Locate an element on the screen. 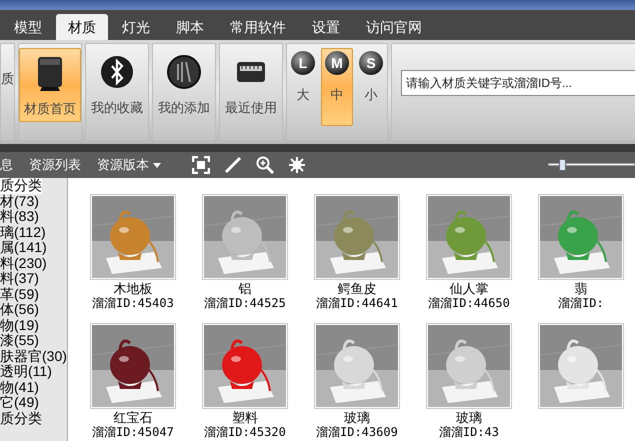 The height and width of the screenshot is (441, 635). category-item: 璃(112) is located at coordinates (23, 232).